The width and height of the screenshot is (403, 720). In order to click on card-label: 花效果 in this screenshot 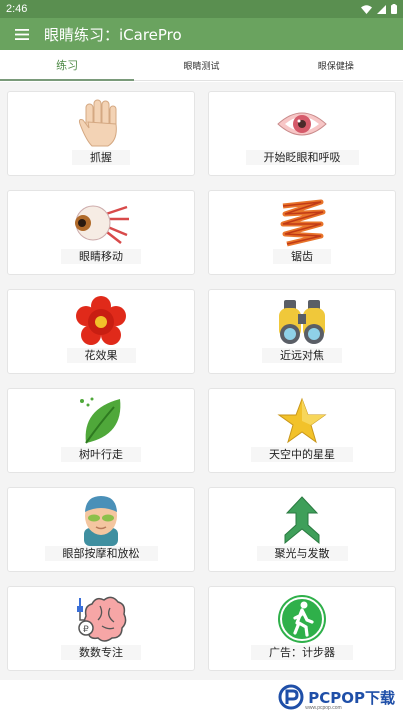, I will do `click(101, 355)`.